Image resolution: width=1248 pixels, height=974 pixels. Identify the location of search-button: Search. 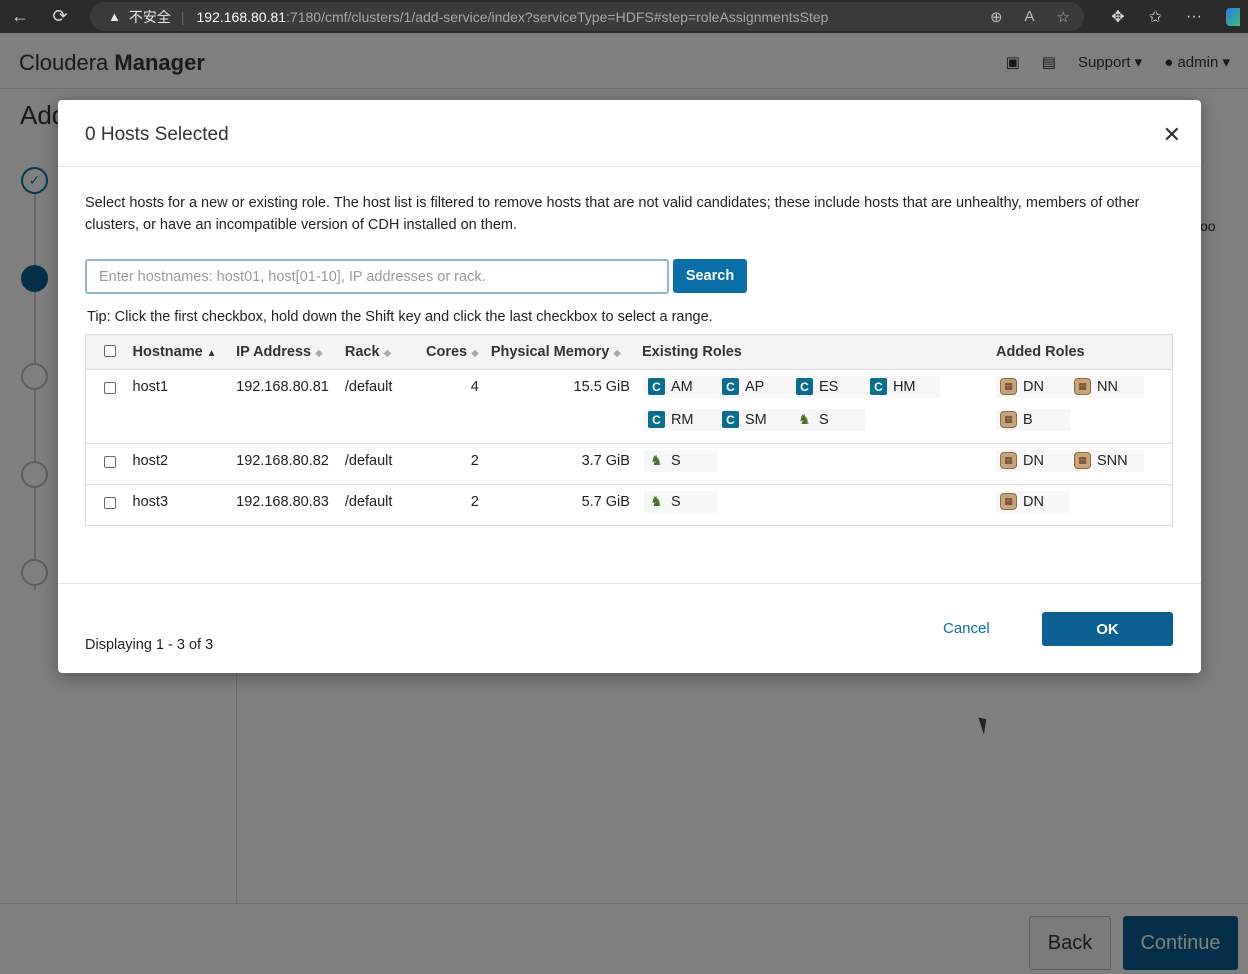
(710, 276).